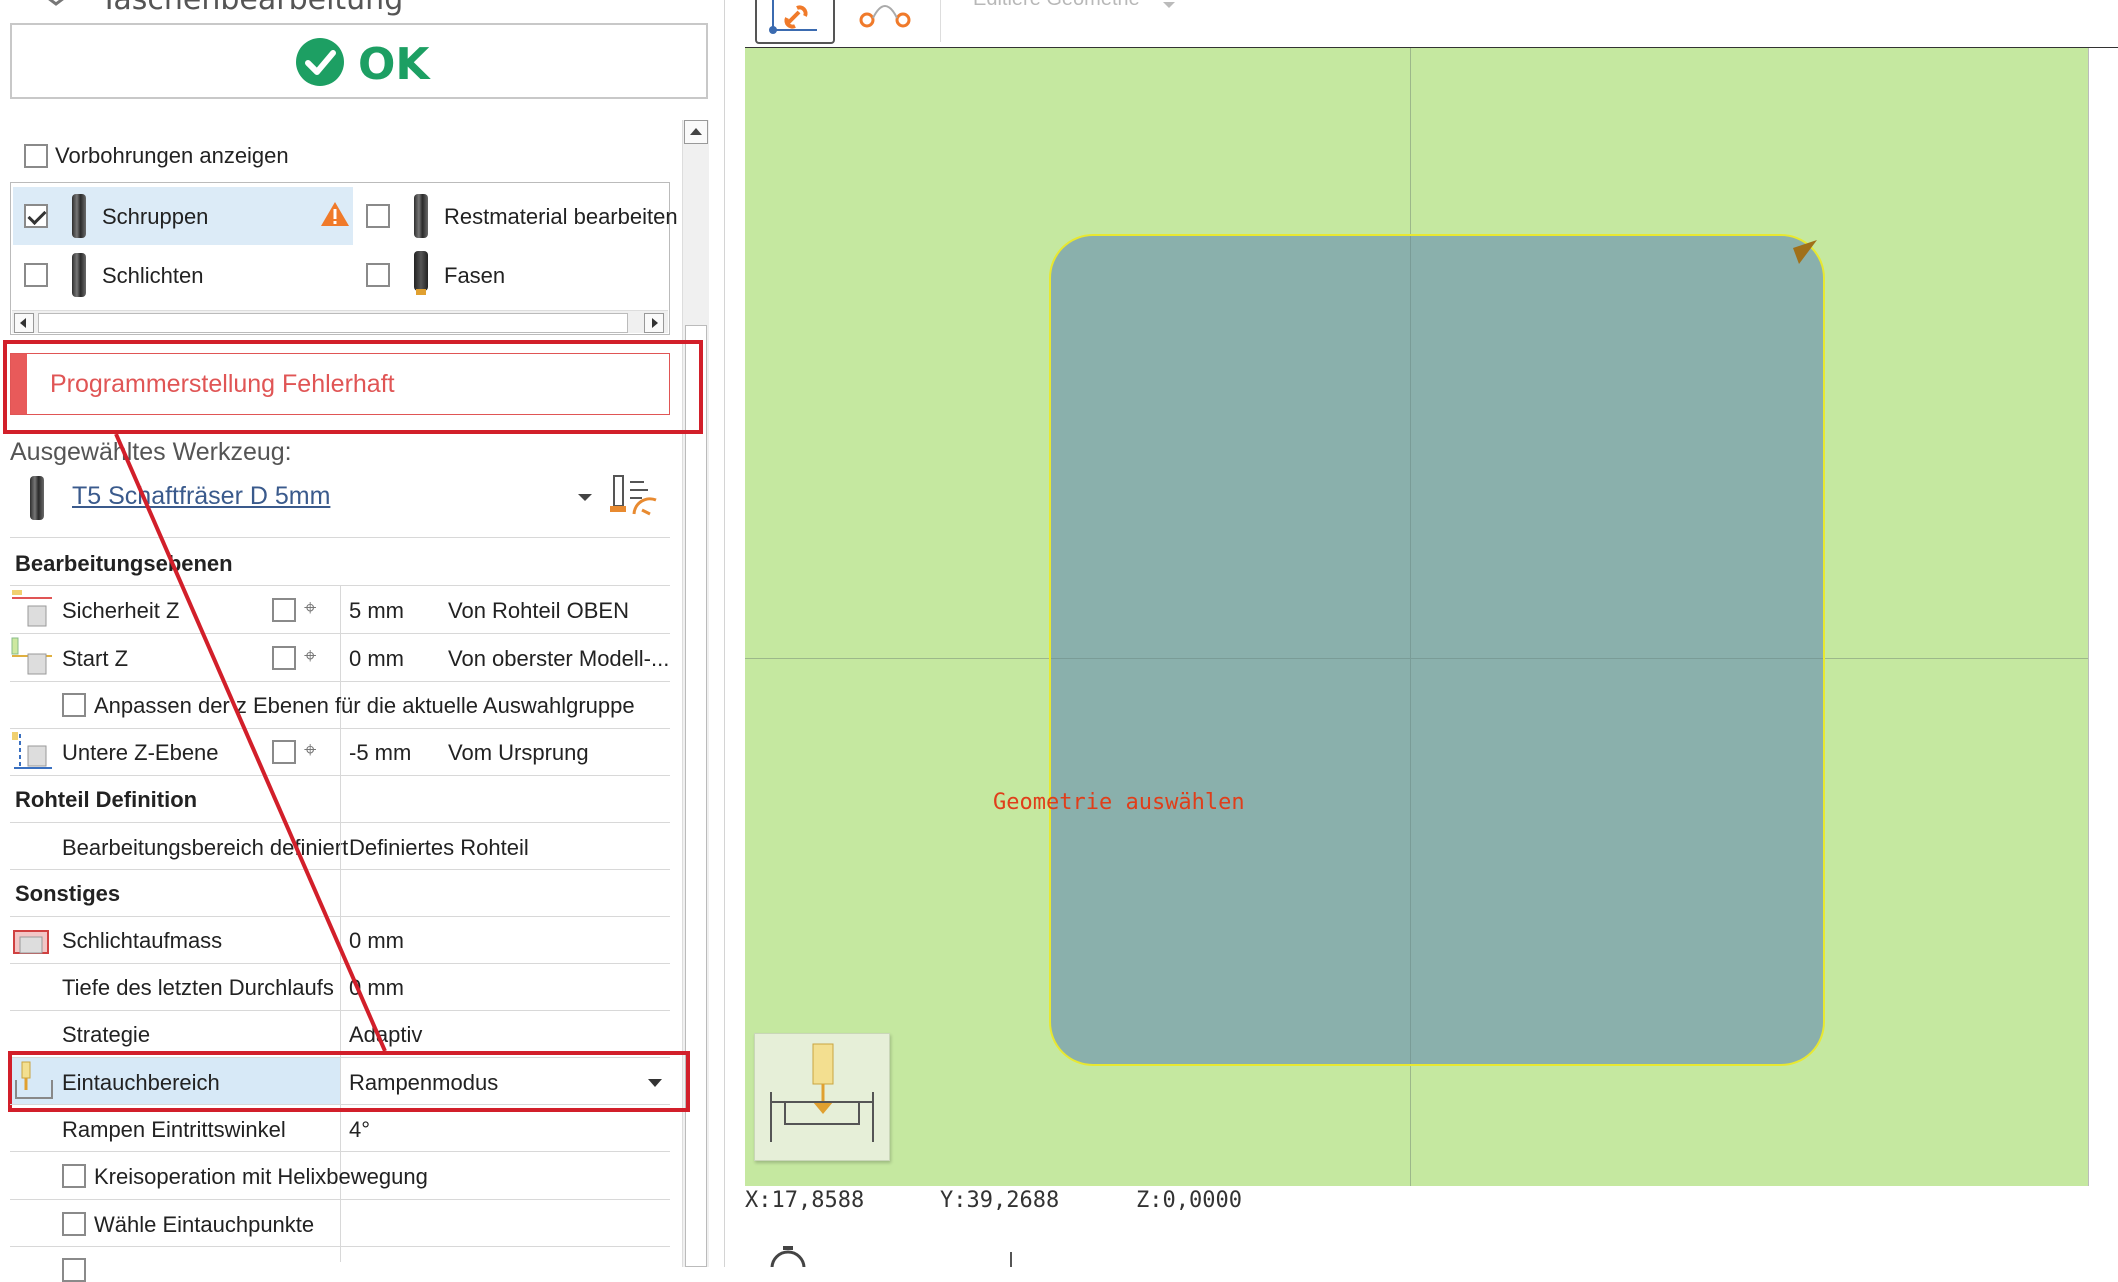  Describe the element at coordinates (788, 1256) in the screenshot. I see `timer-icon` at that location.